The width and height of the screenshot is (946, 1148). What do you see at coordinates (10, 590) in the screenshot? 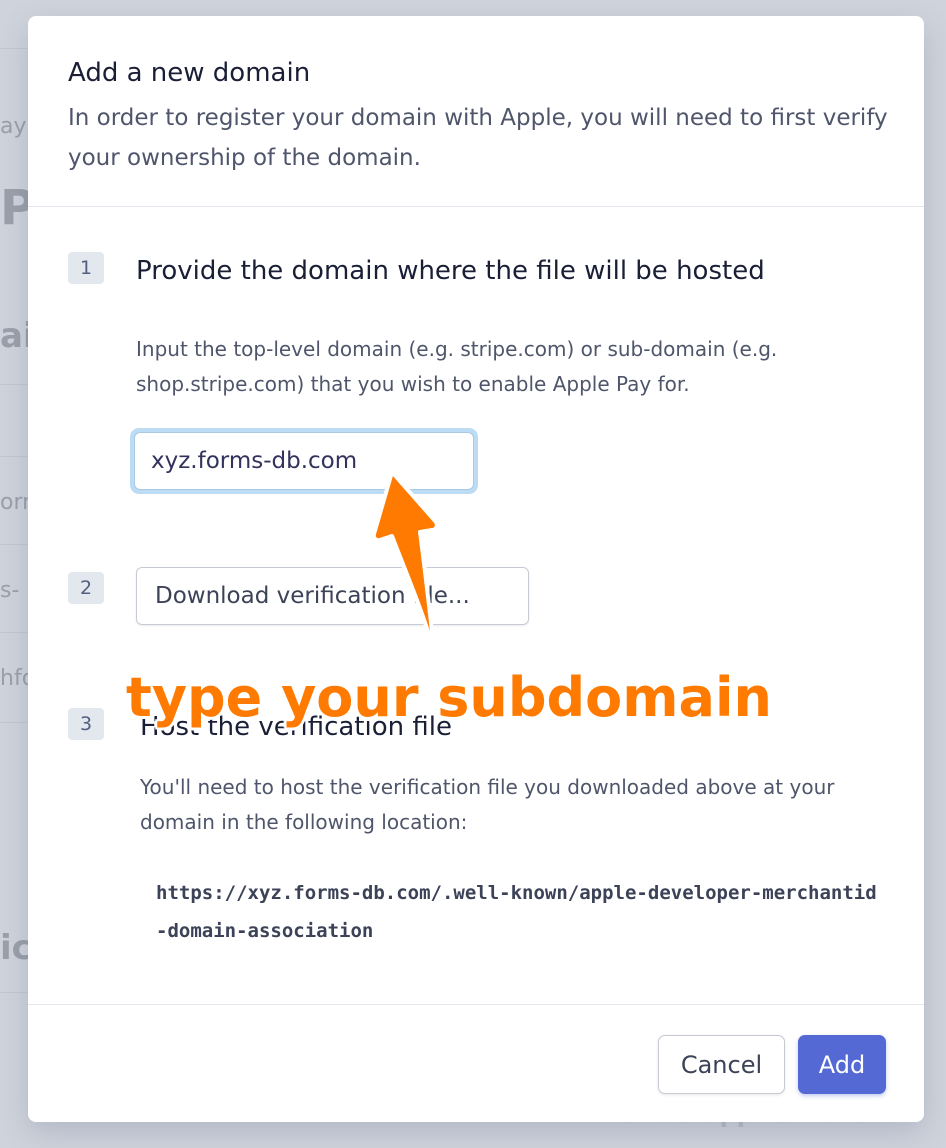
I see `background-text: s-` at bounding box center [10, 590].